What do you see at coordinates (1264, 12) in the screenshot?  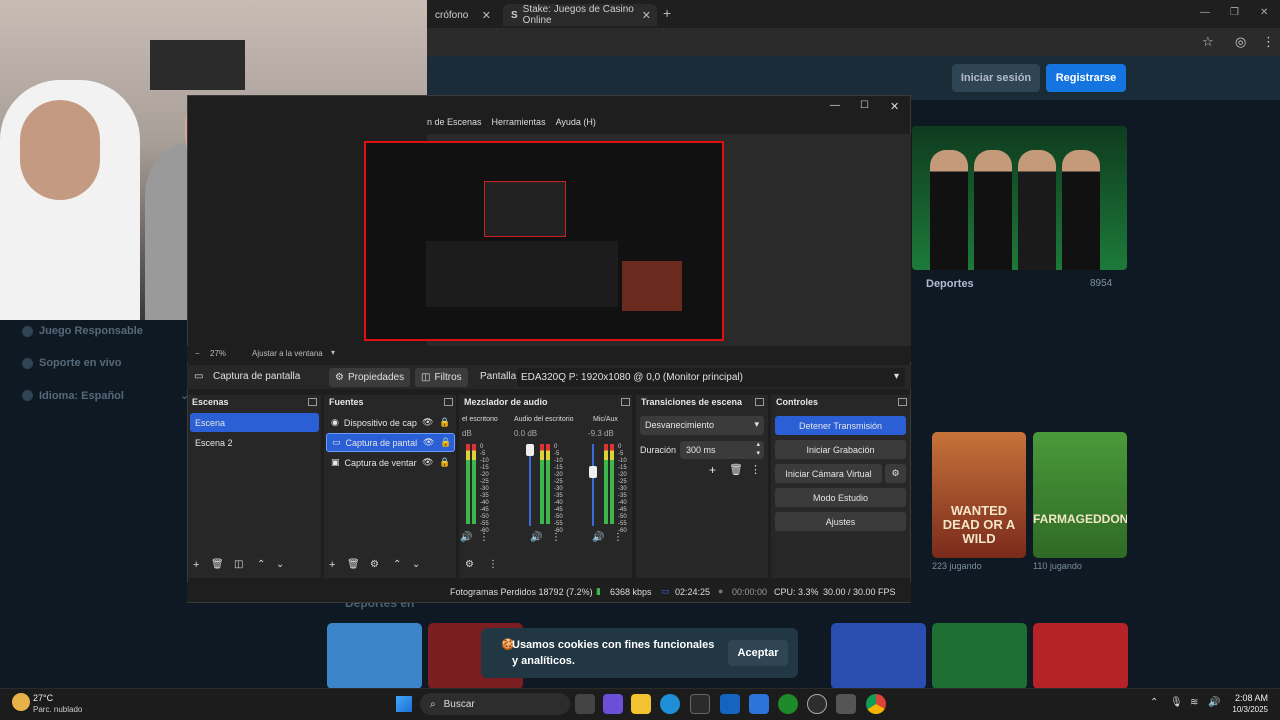 I see `close-window-icon: ✕` at bounding box center [1264, 12].